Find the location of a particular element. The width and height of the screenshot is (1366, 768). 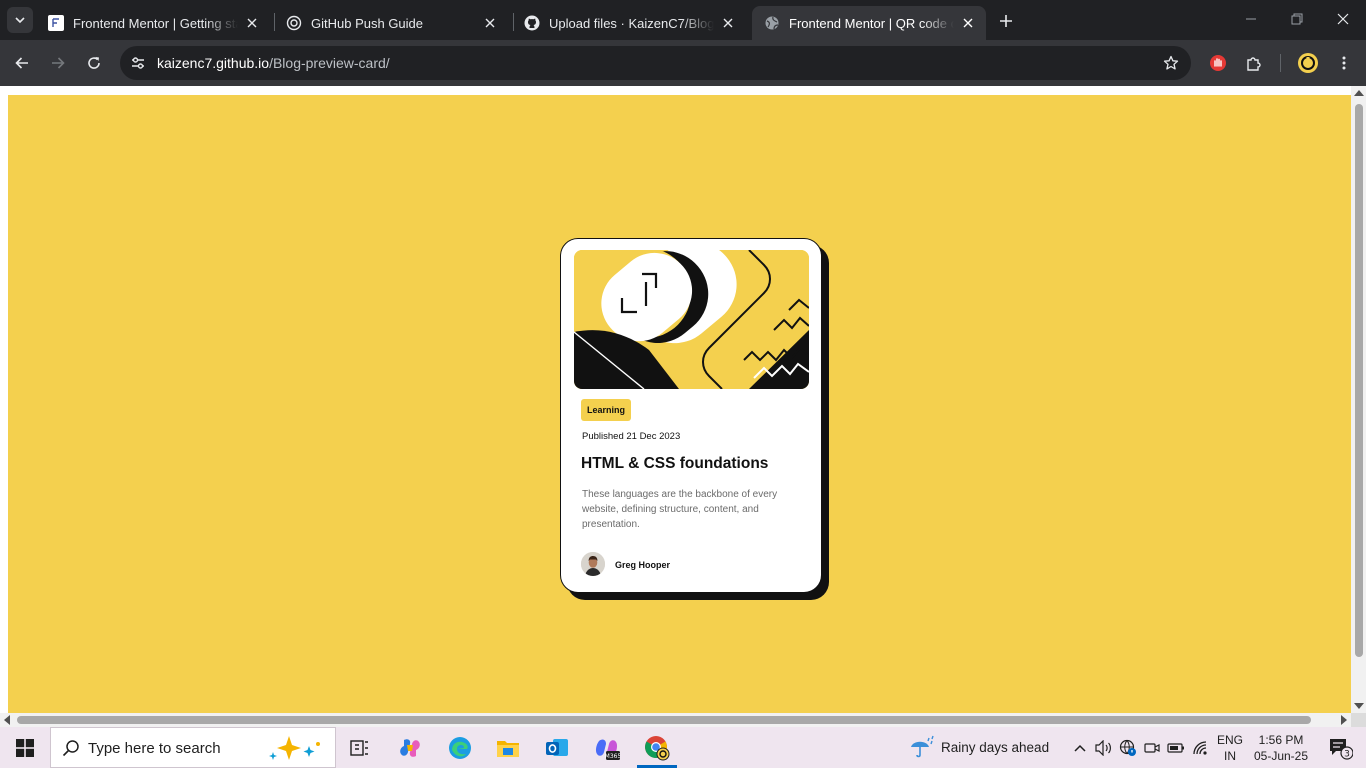

input-language: ENG IN is located at coordinates (1230, 748).